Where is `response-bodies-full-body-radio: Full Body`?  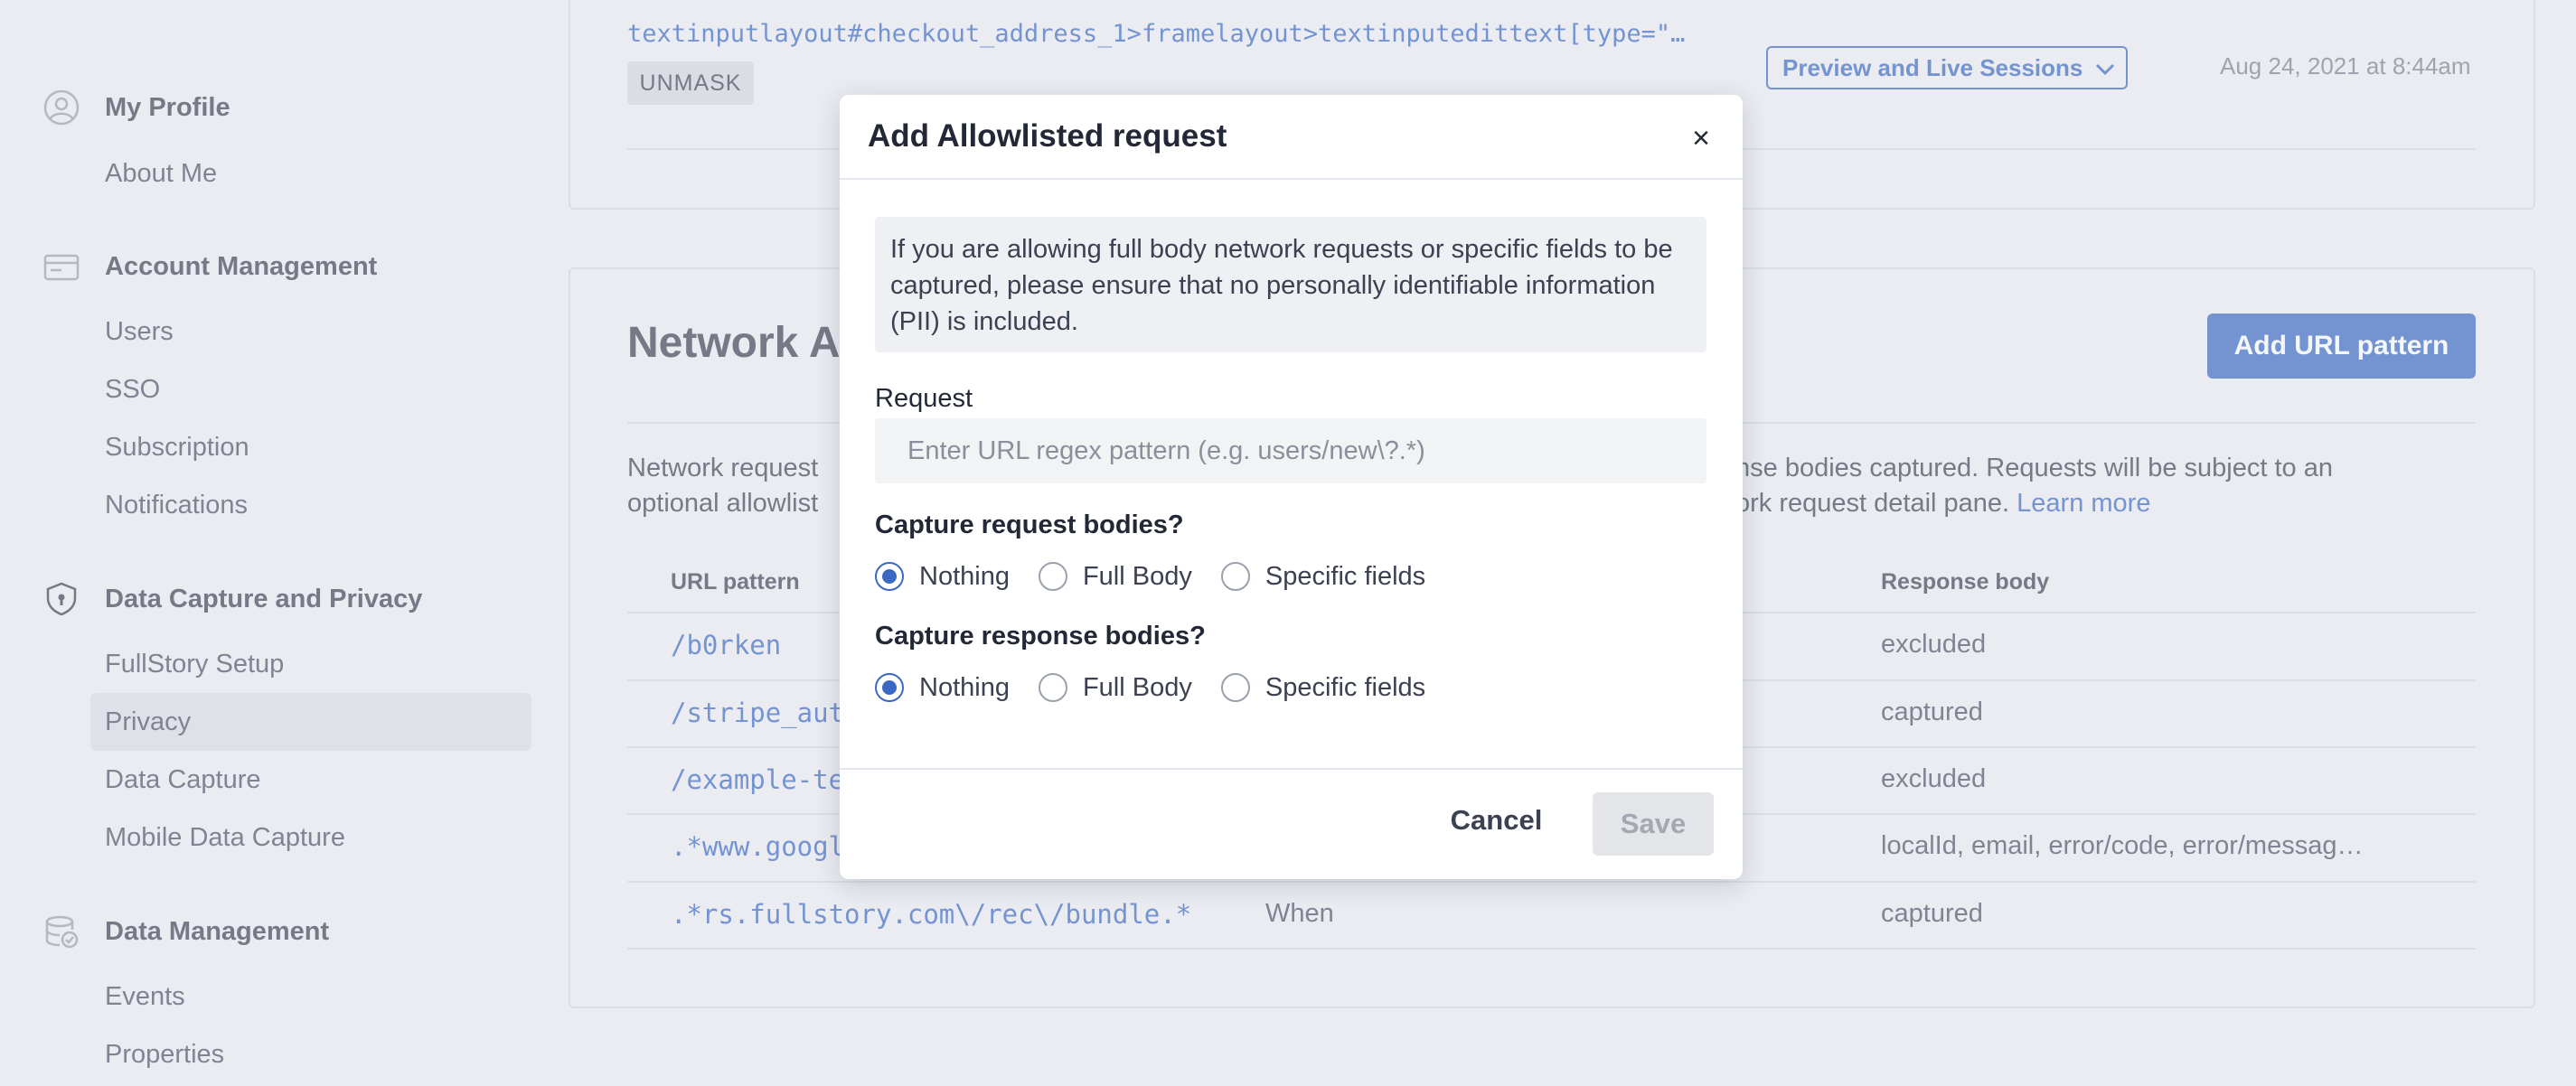 response-bodies-full-body-radio: Full Body is located at coordinates (1115, 687).